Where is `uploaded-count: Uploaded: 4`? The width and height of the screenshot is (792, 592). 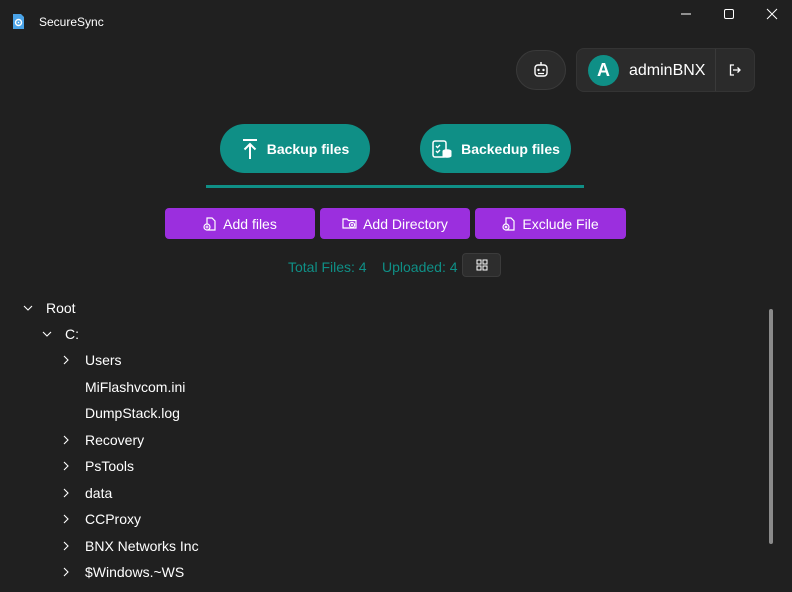 uploaded-count: Uploaded: 4 is located at coordinates (420, 267).